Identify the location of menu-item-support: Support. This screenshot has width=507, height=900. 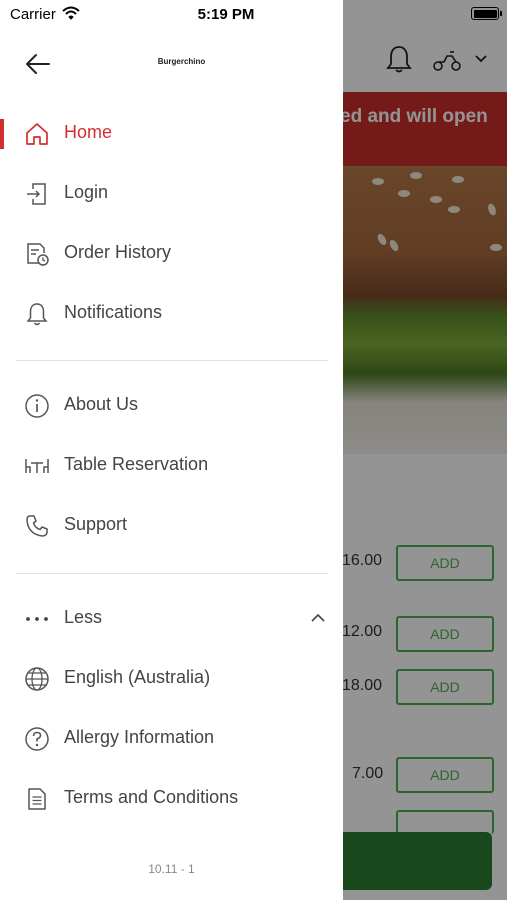
(171, 527).